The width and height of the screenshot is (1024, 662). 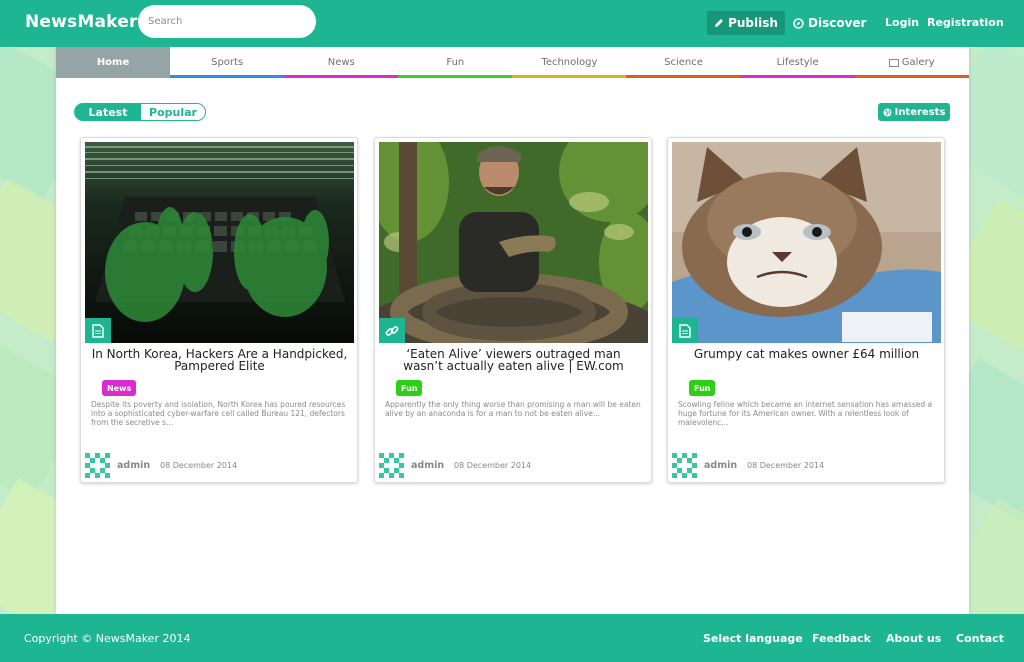 I want to click on tab-fun: Fun, so click(x=455, y=62).